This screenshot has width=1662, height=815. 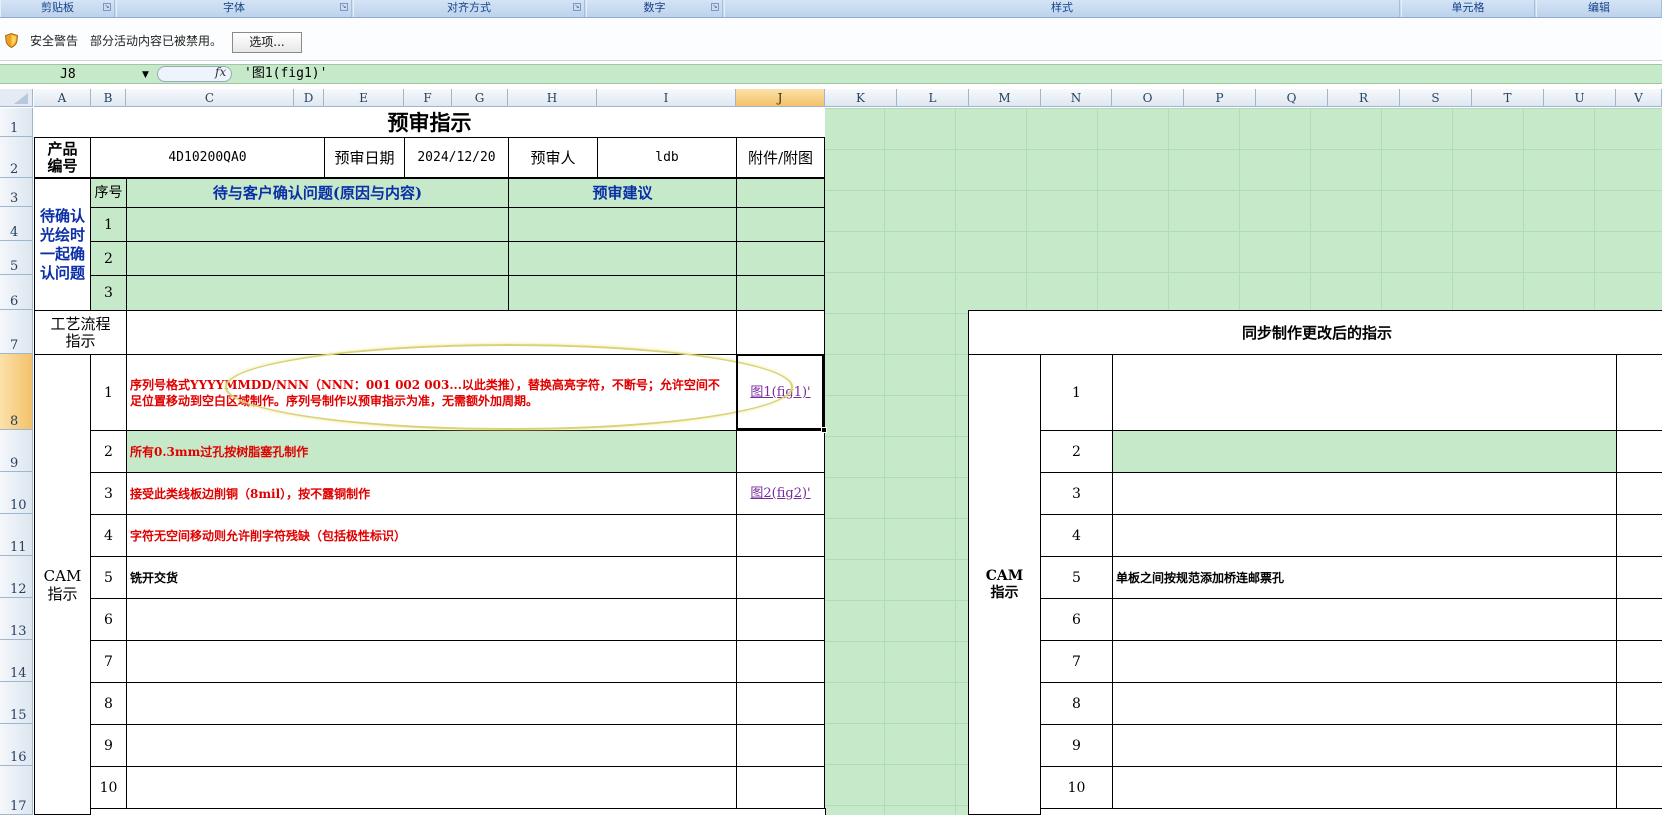 What do you see at coordinates (16, 745) in the screenshot?
I see `row-header-16: 16` at bounding box center [16, 745].